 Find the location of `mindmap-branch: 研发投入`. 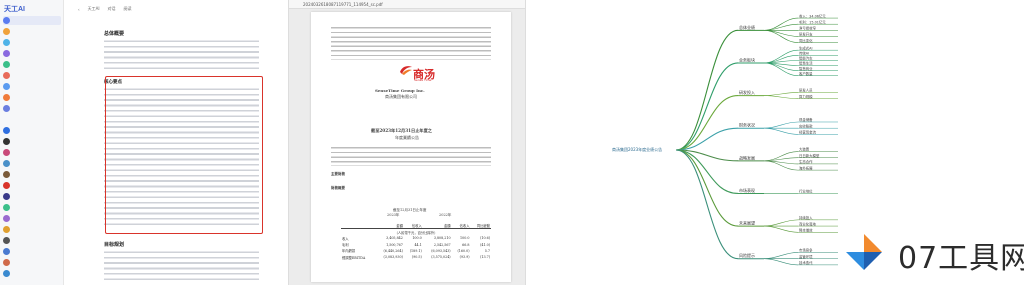

mindmap-branch: 研发投入 is located at coordinates (747, 92).